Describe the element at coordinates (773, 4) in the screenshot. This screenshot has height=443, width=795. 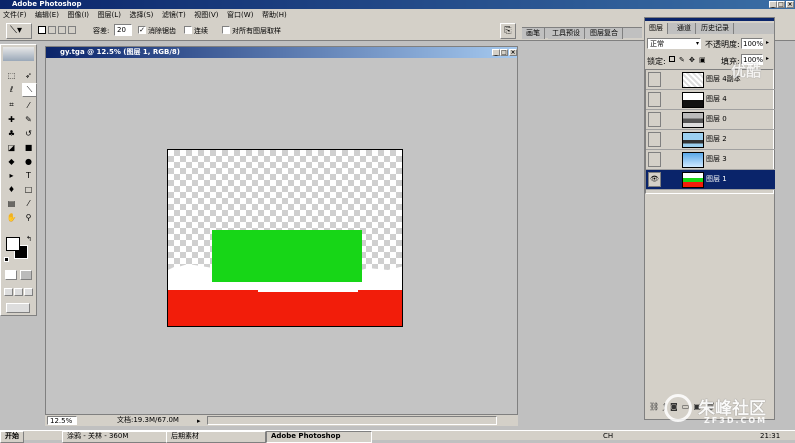
I see `minimize-button: _` at that location.